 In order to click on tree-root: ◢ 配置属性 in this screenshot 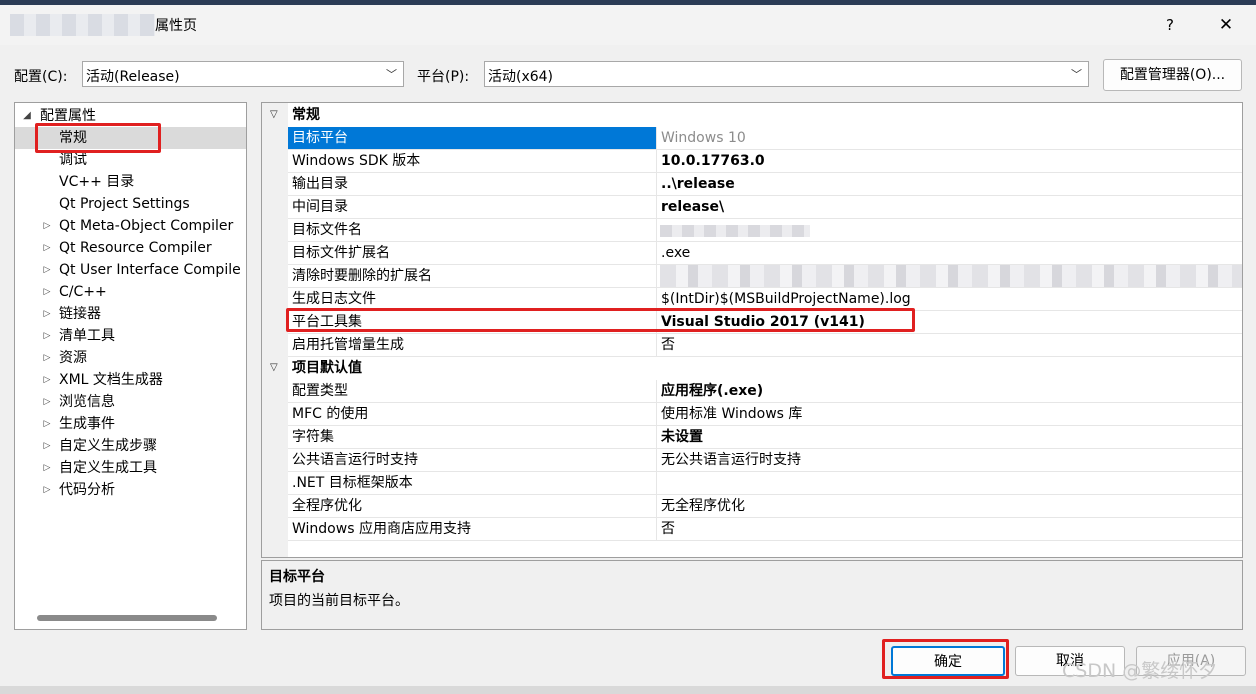, I will do `click(130, 116)`.